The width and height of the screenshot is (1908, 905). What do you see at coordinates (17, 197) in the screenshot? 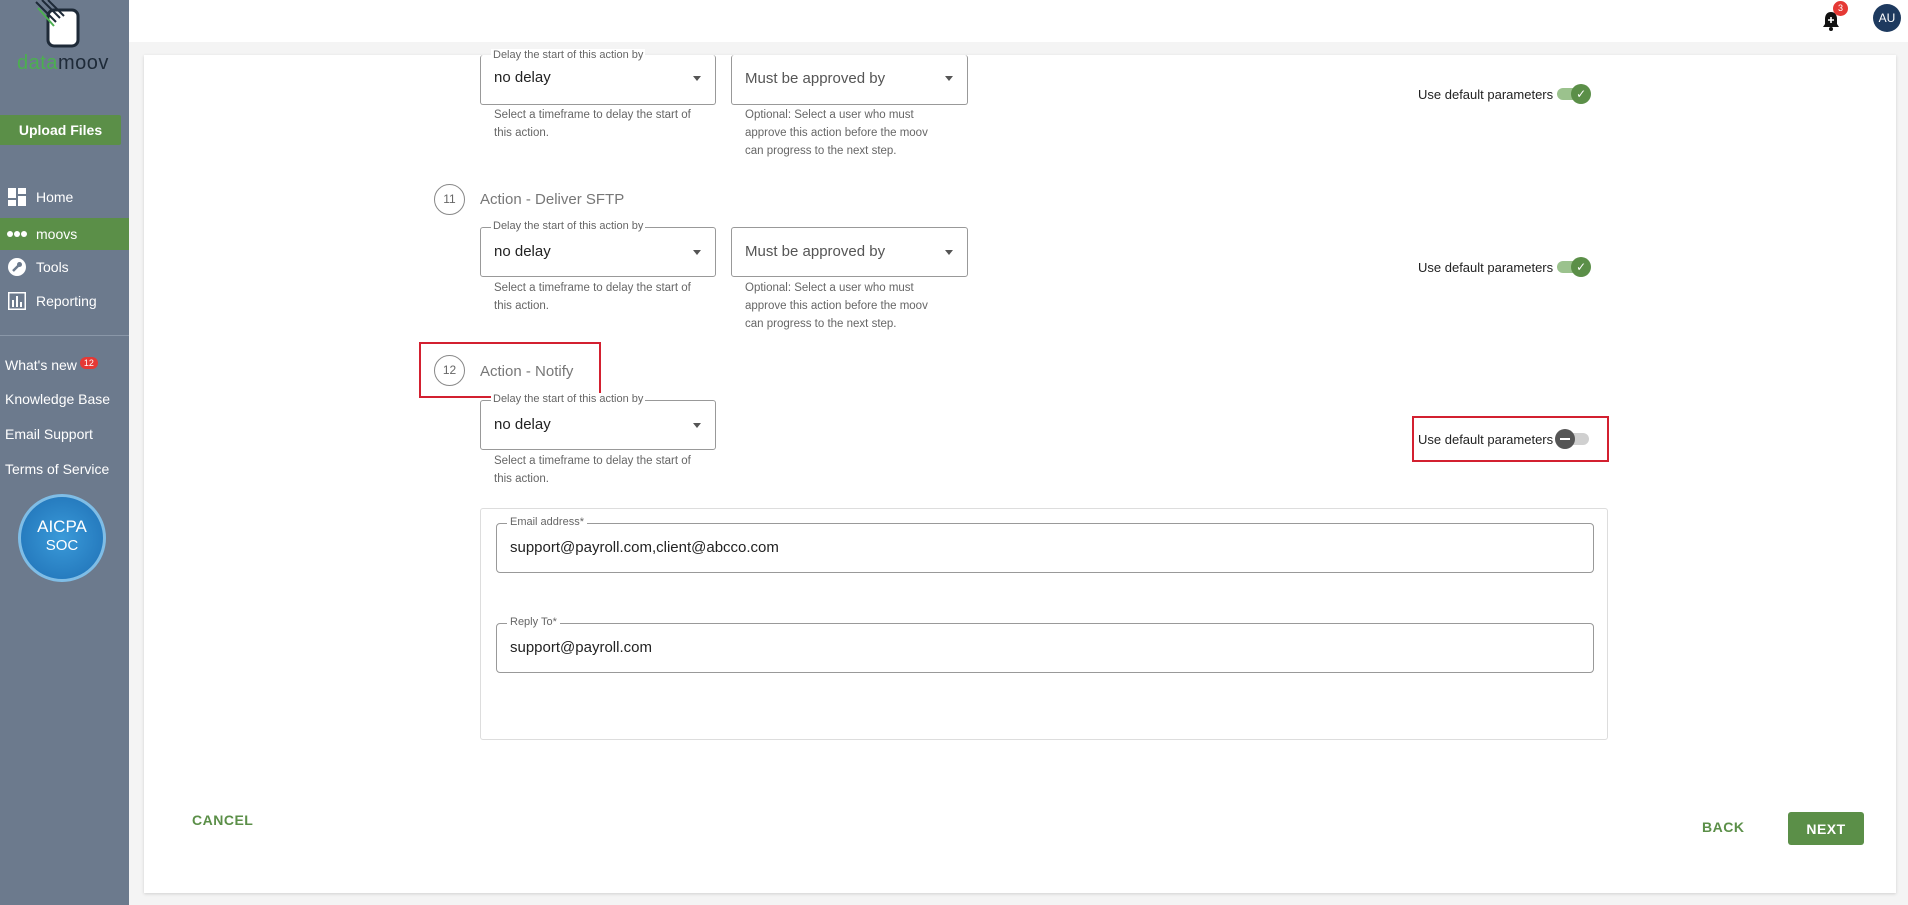
I see `dashboard-icon` at bounding box center [17, 197].